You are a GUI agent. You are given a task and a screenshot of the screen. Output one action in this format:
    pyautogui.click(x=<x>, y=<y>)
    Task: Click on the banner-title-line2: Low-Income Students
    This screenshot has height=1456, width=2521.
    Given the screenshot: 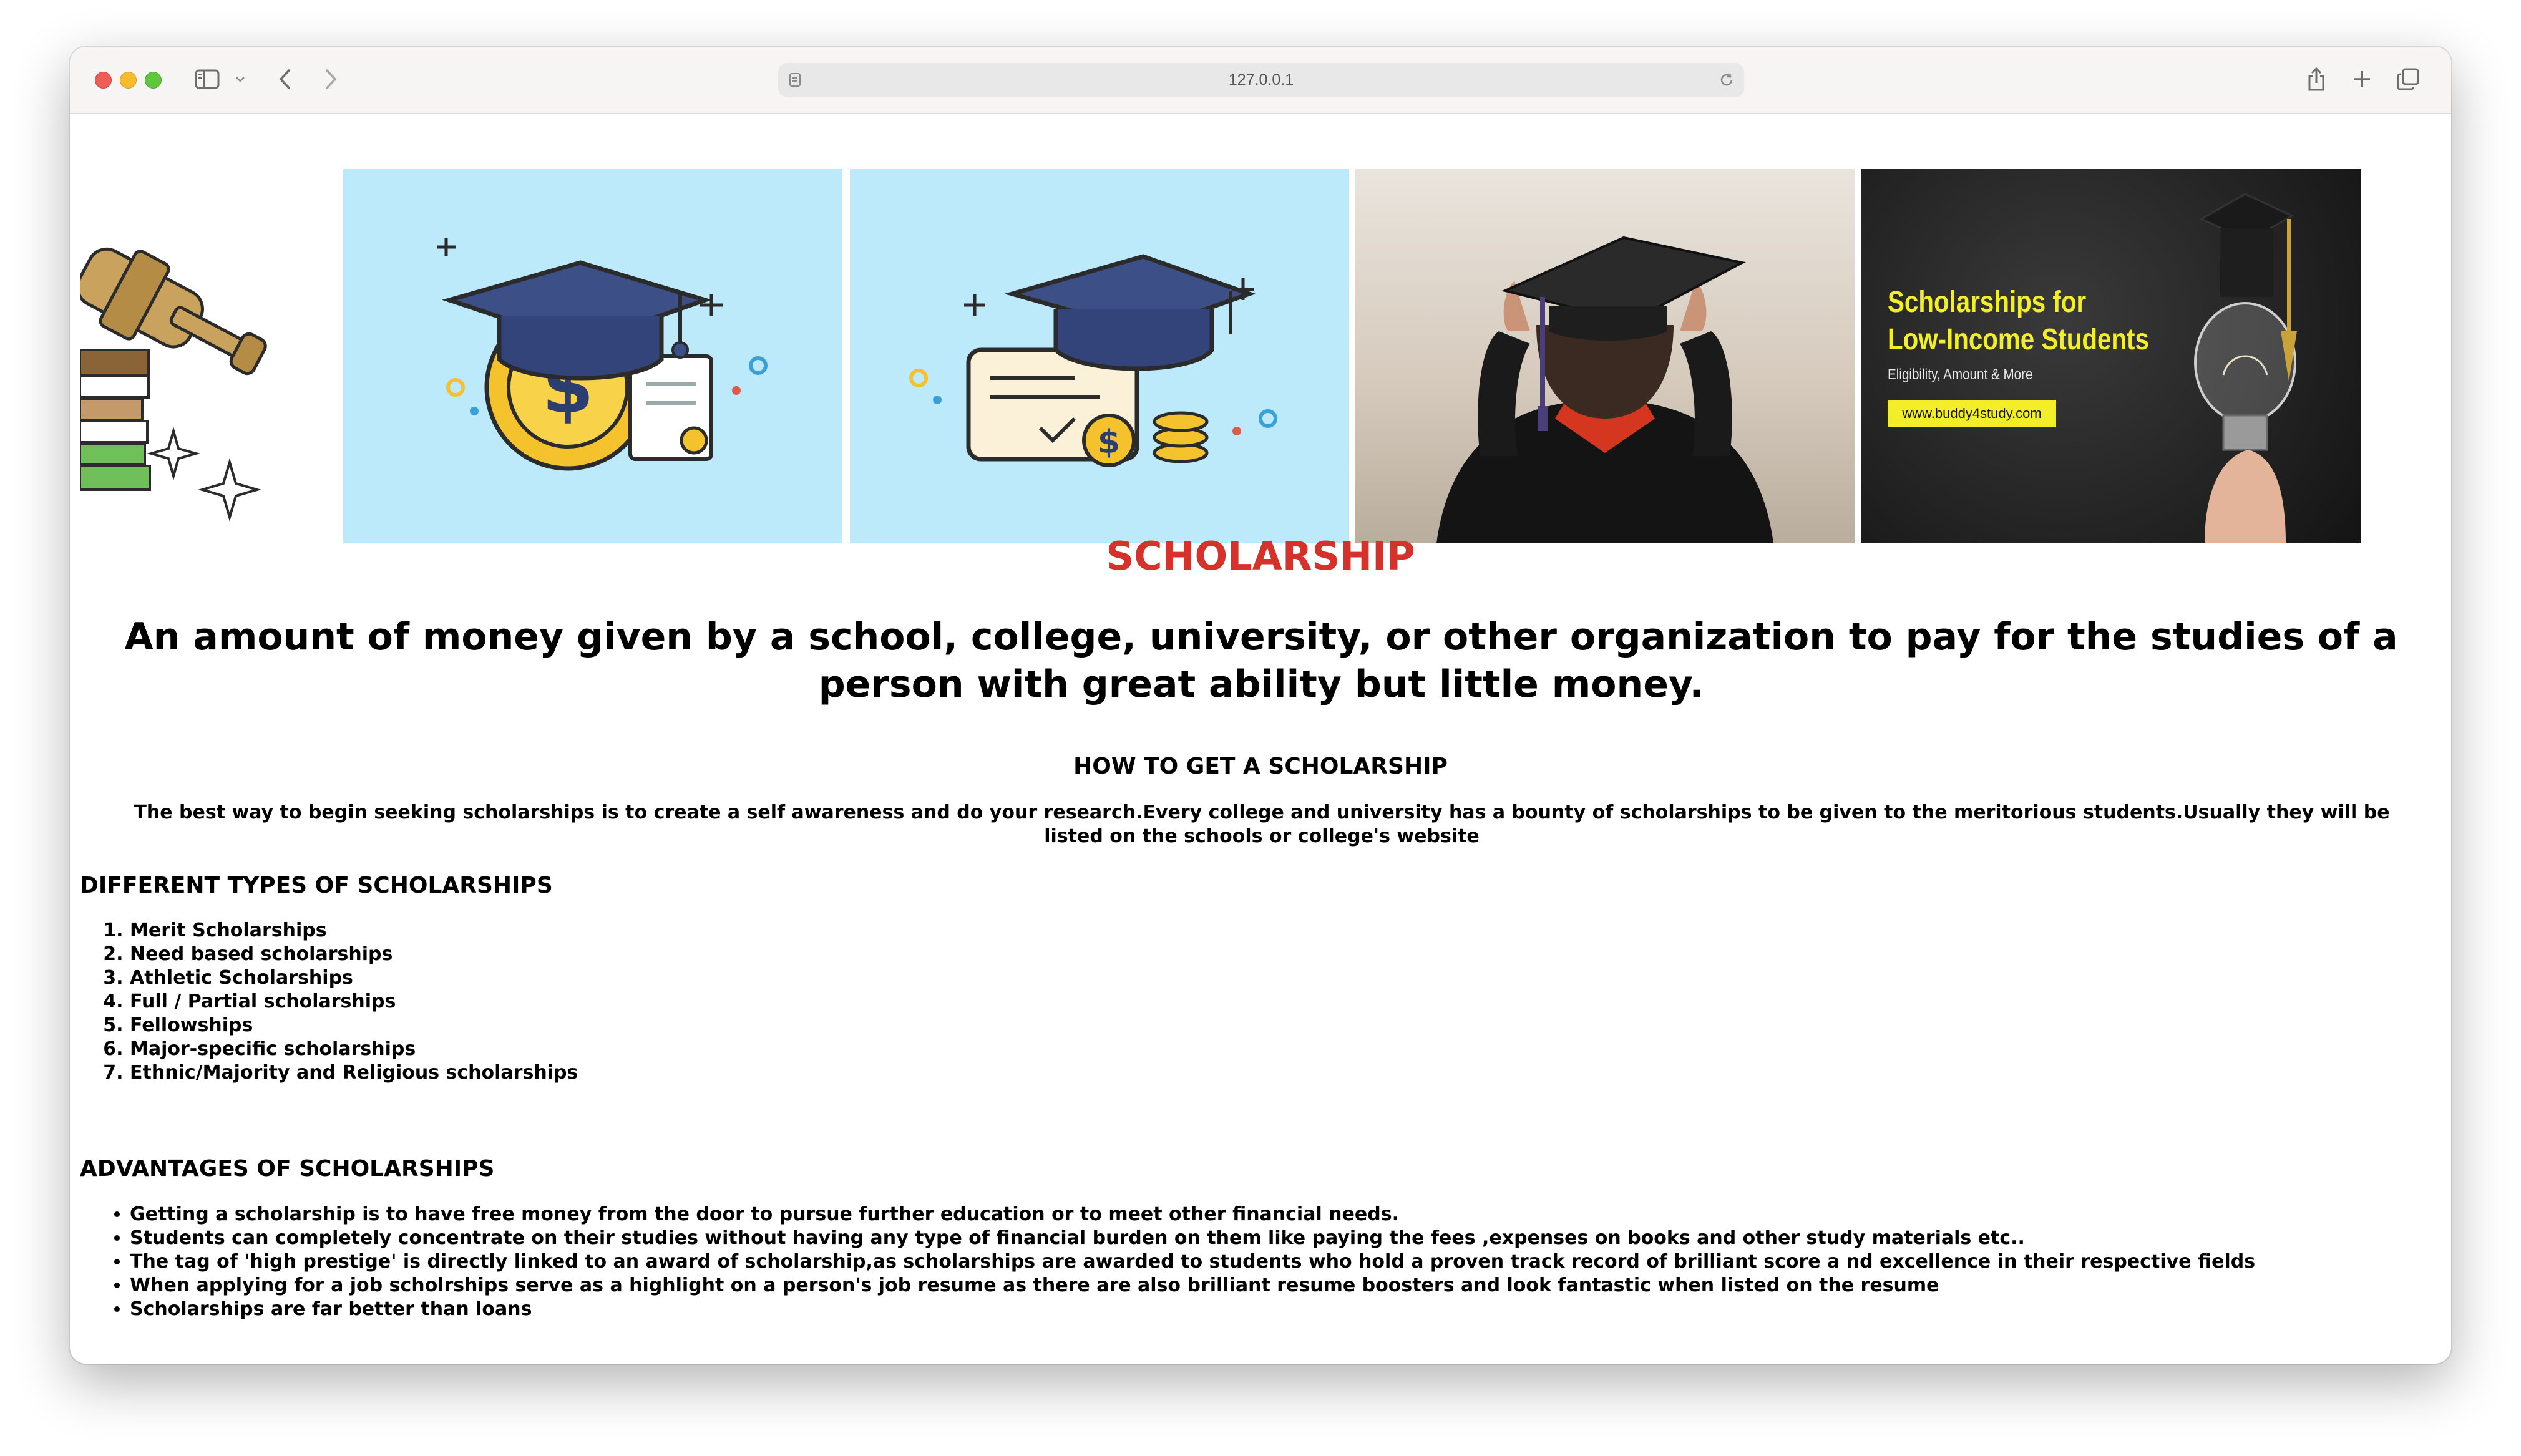 What is the action you would take?
    pyautogui.click(x=2018, y=339)
    